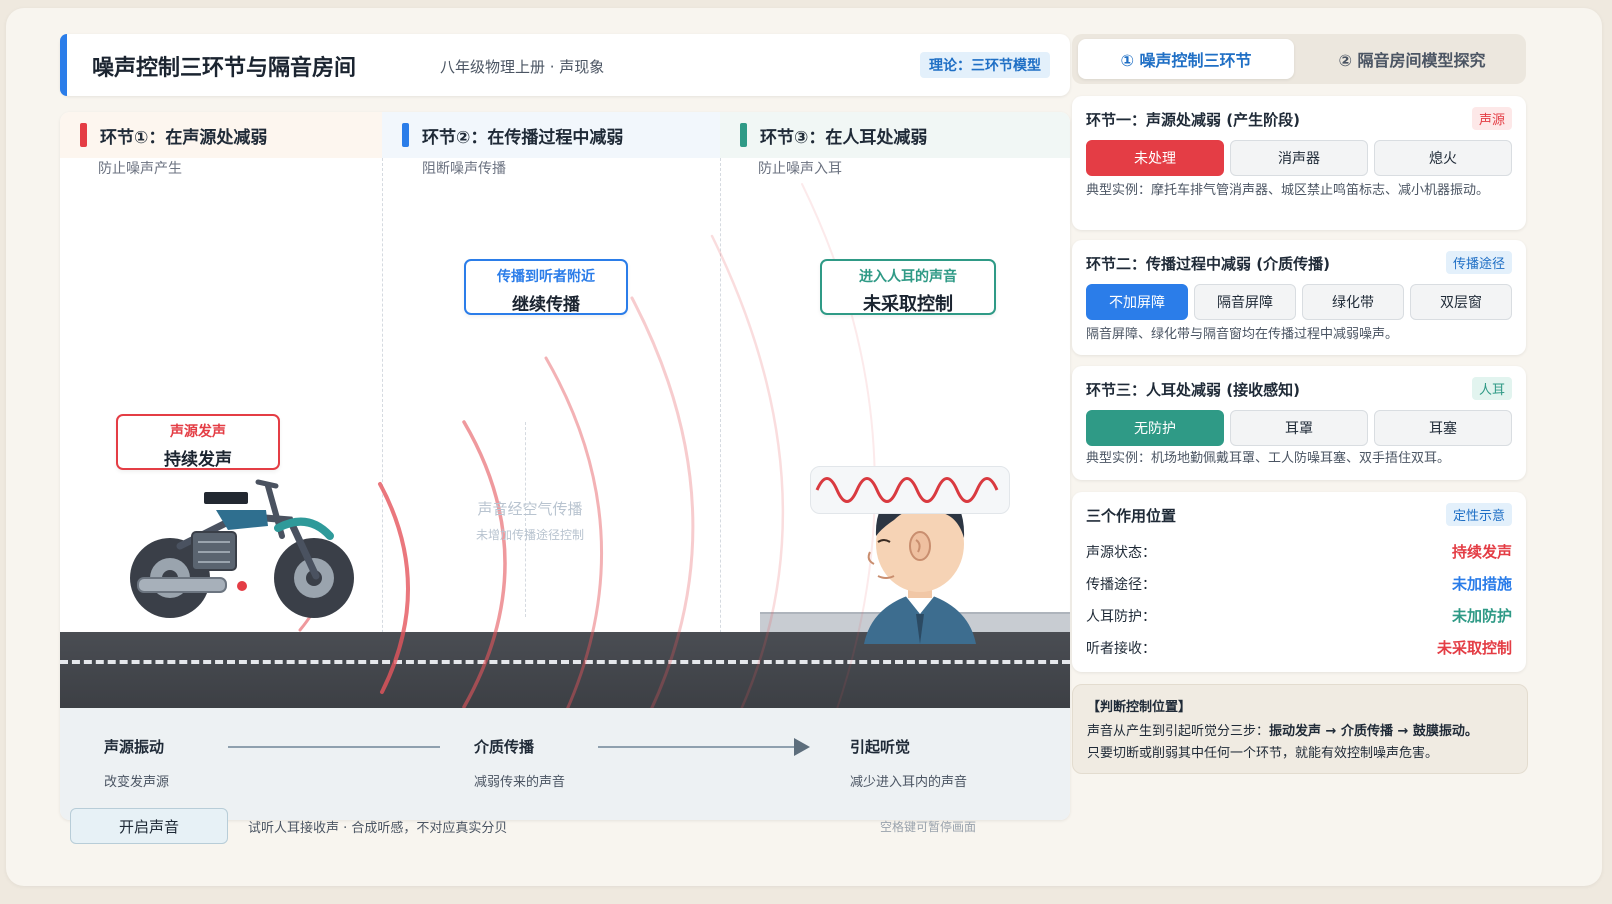  Describe the element at coordinates (1178, 731) in the screenshot. I see `judge-line-1-prefix: 声音从产生到引起听觉分三步：` at that location.